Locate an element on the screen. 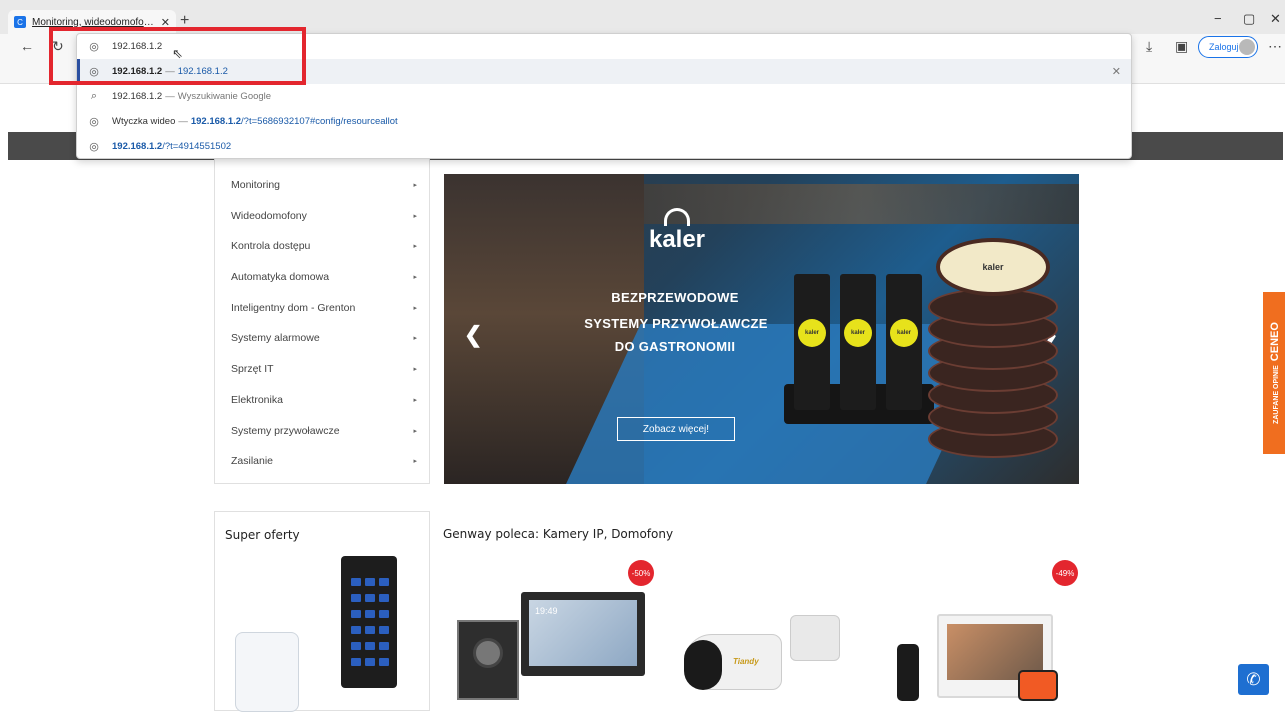  ceneo-badge: ZAUFANE OPINIE CENEO is located at coordinates (1274, 373).